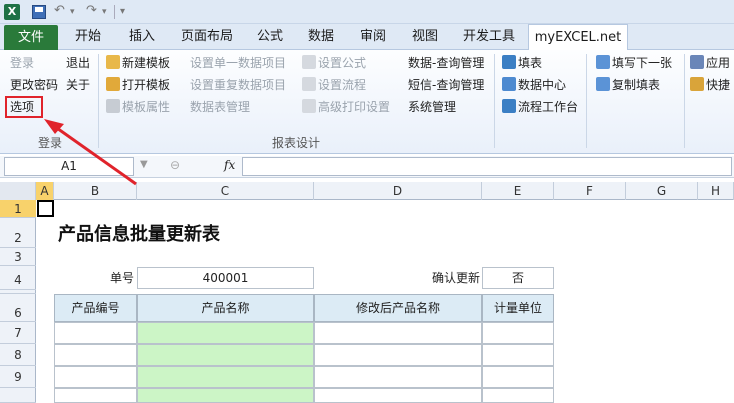 This screenshot has height=403, width=734. I want to click on annotation-arrow, so click(90, 152).